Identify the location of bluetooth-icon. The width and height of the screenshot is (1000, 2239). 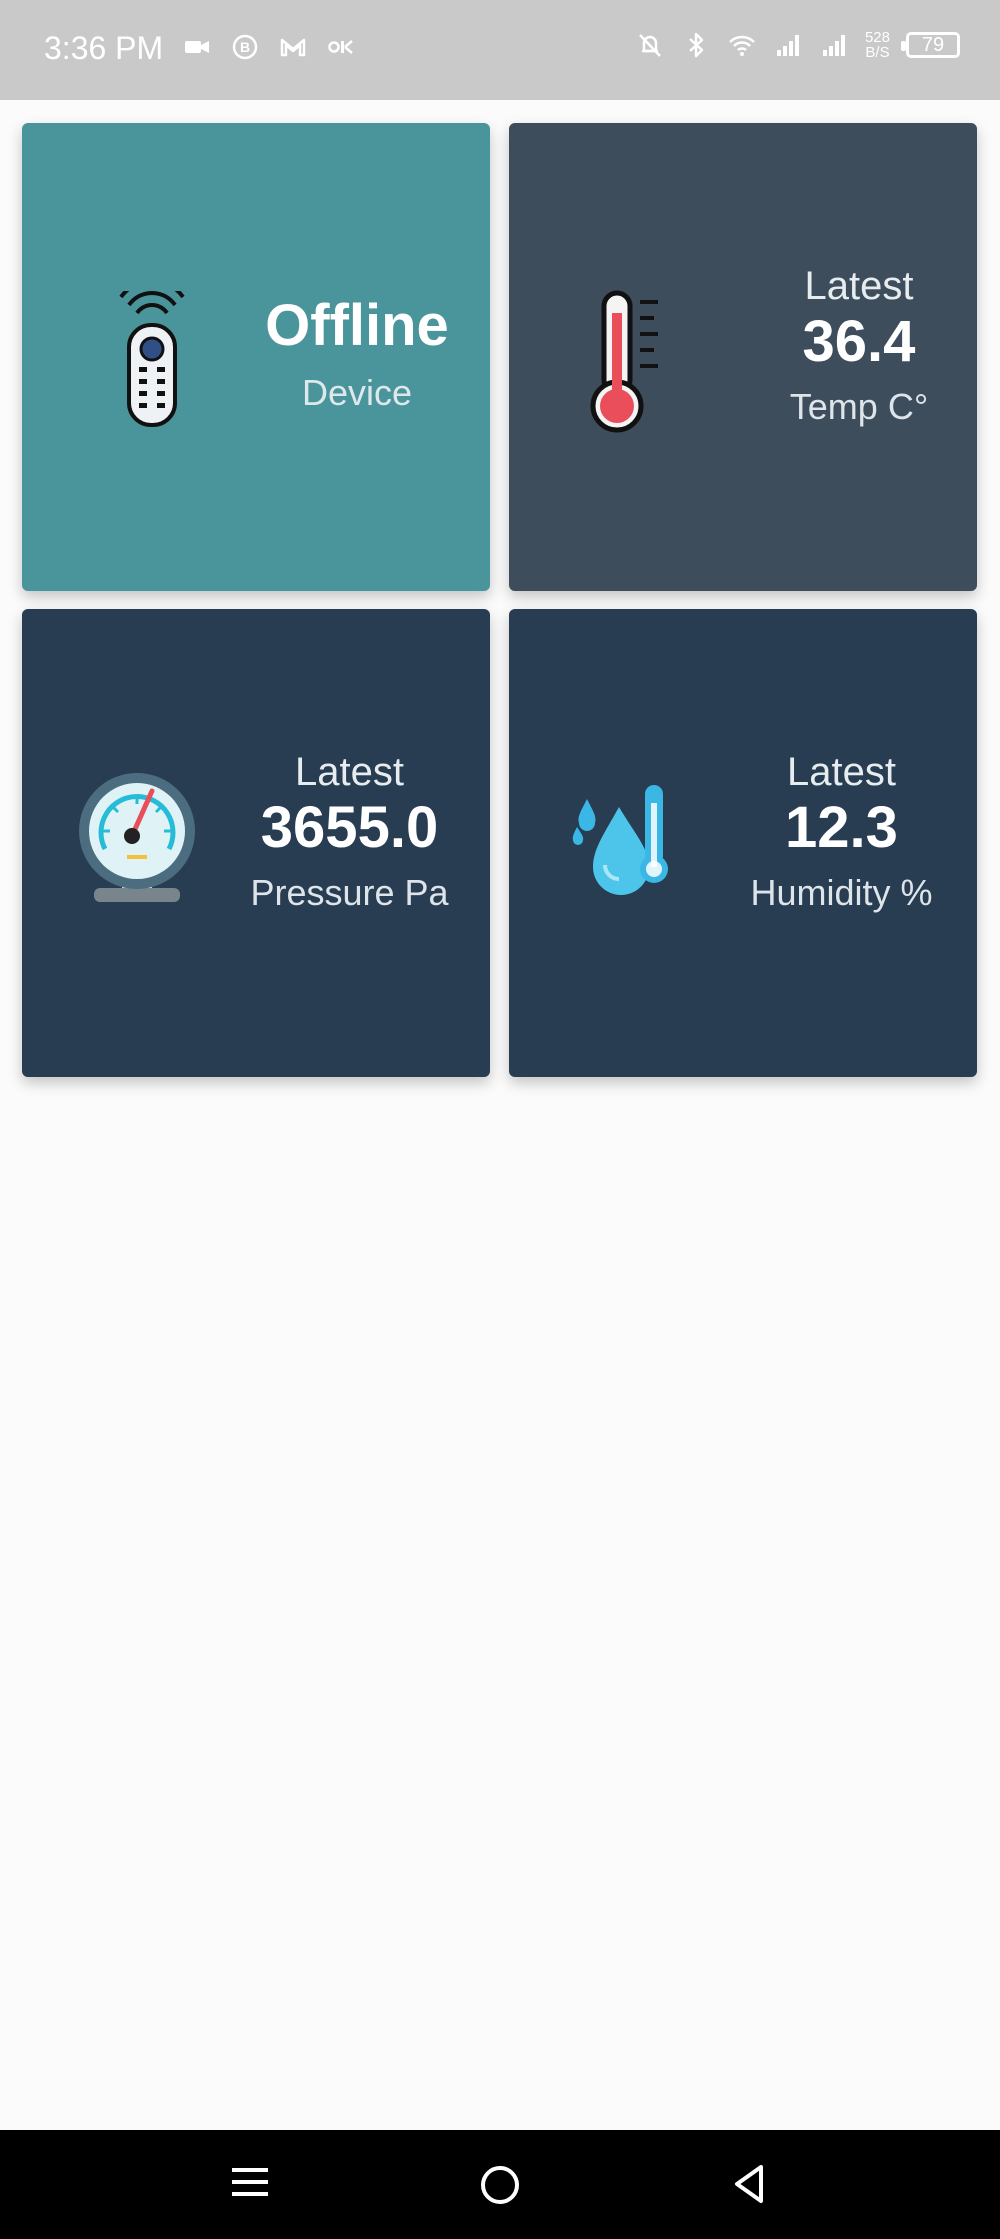
(696, 45).